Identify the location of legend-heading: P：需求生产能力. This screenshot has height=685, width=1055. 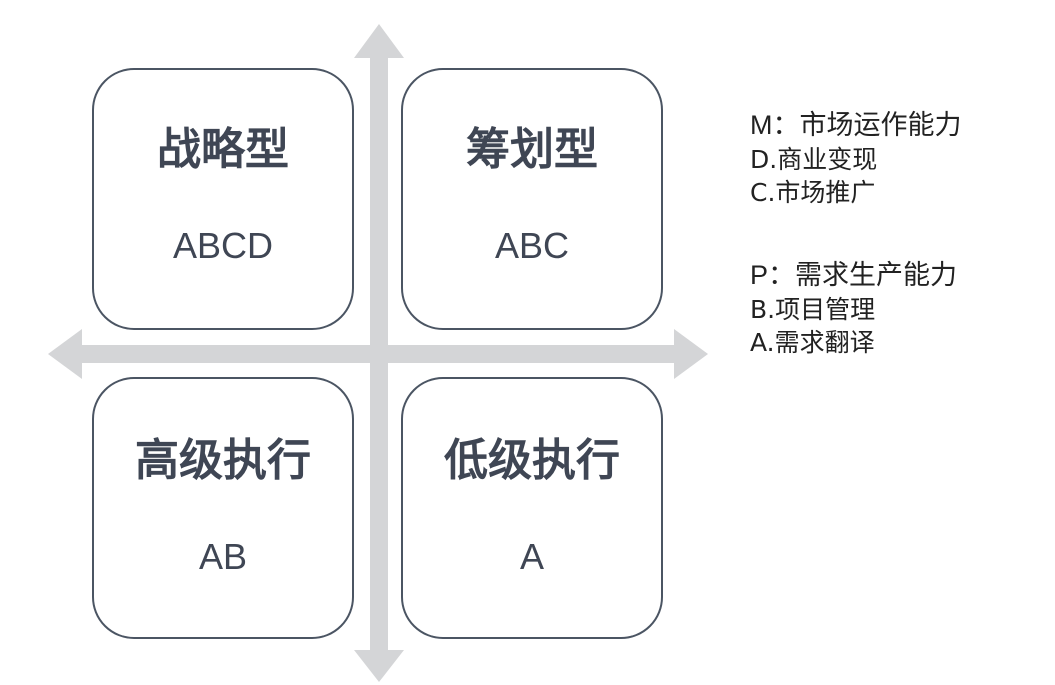
(854, 275).